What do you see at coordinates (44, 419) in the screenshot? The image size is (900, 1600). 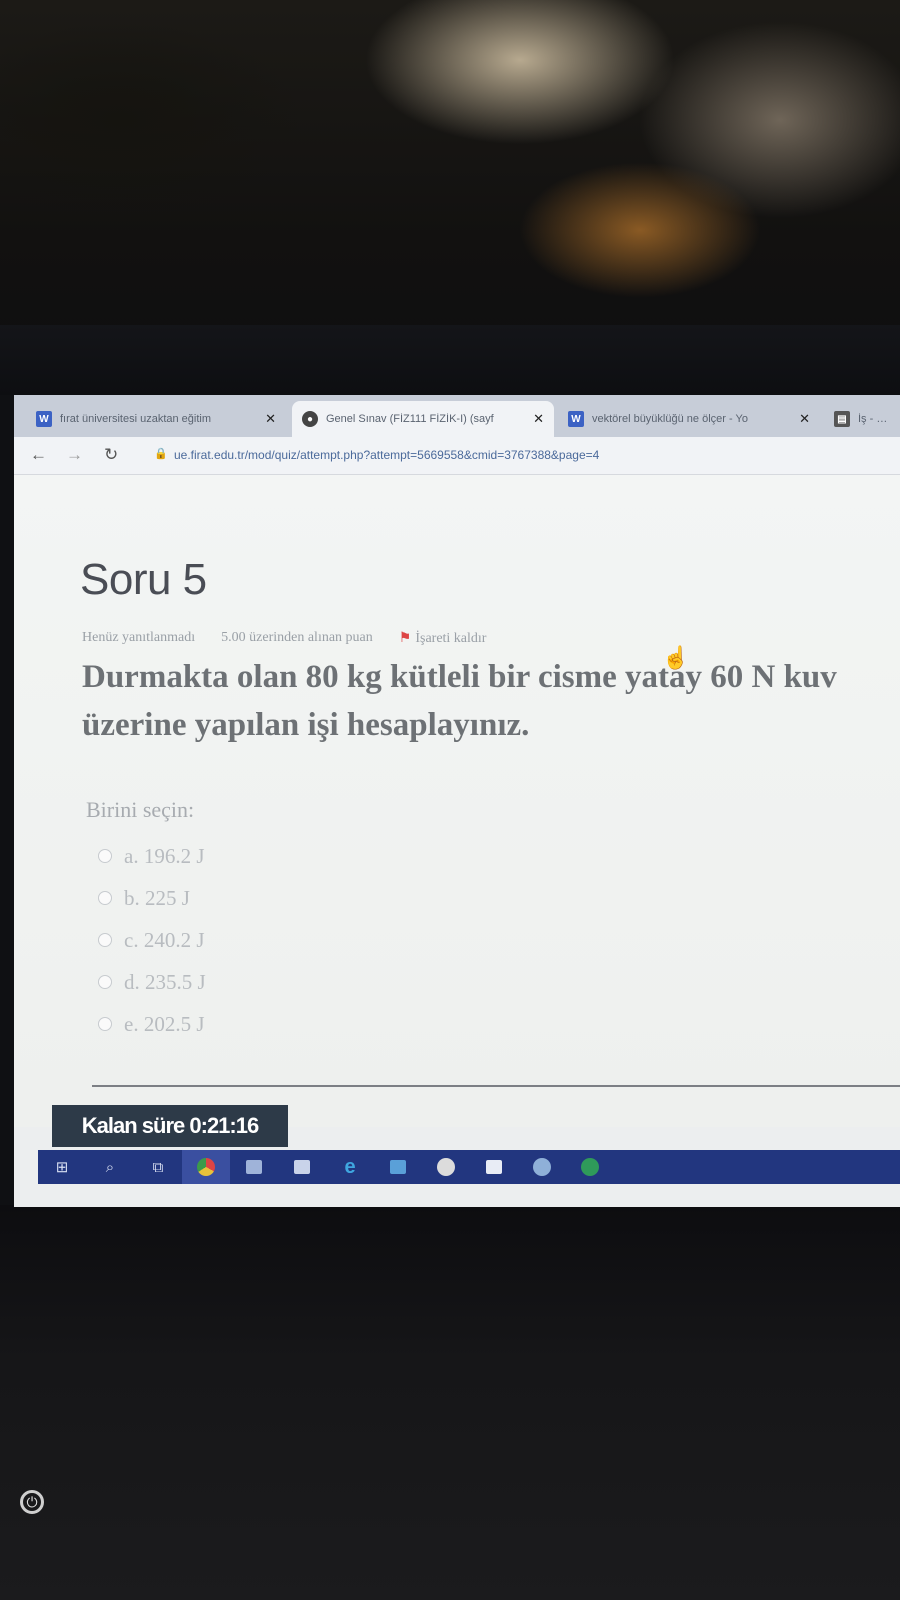 I see `moodle-icon: W` at bounding box center [44, 419].